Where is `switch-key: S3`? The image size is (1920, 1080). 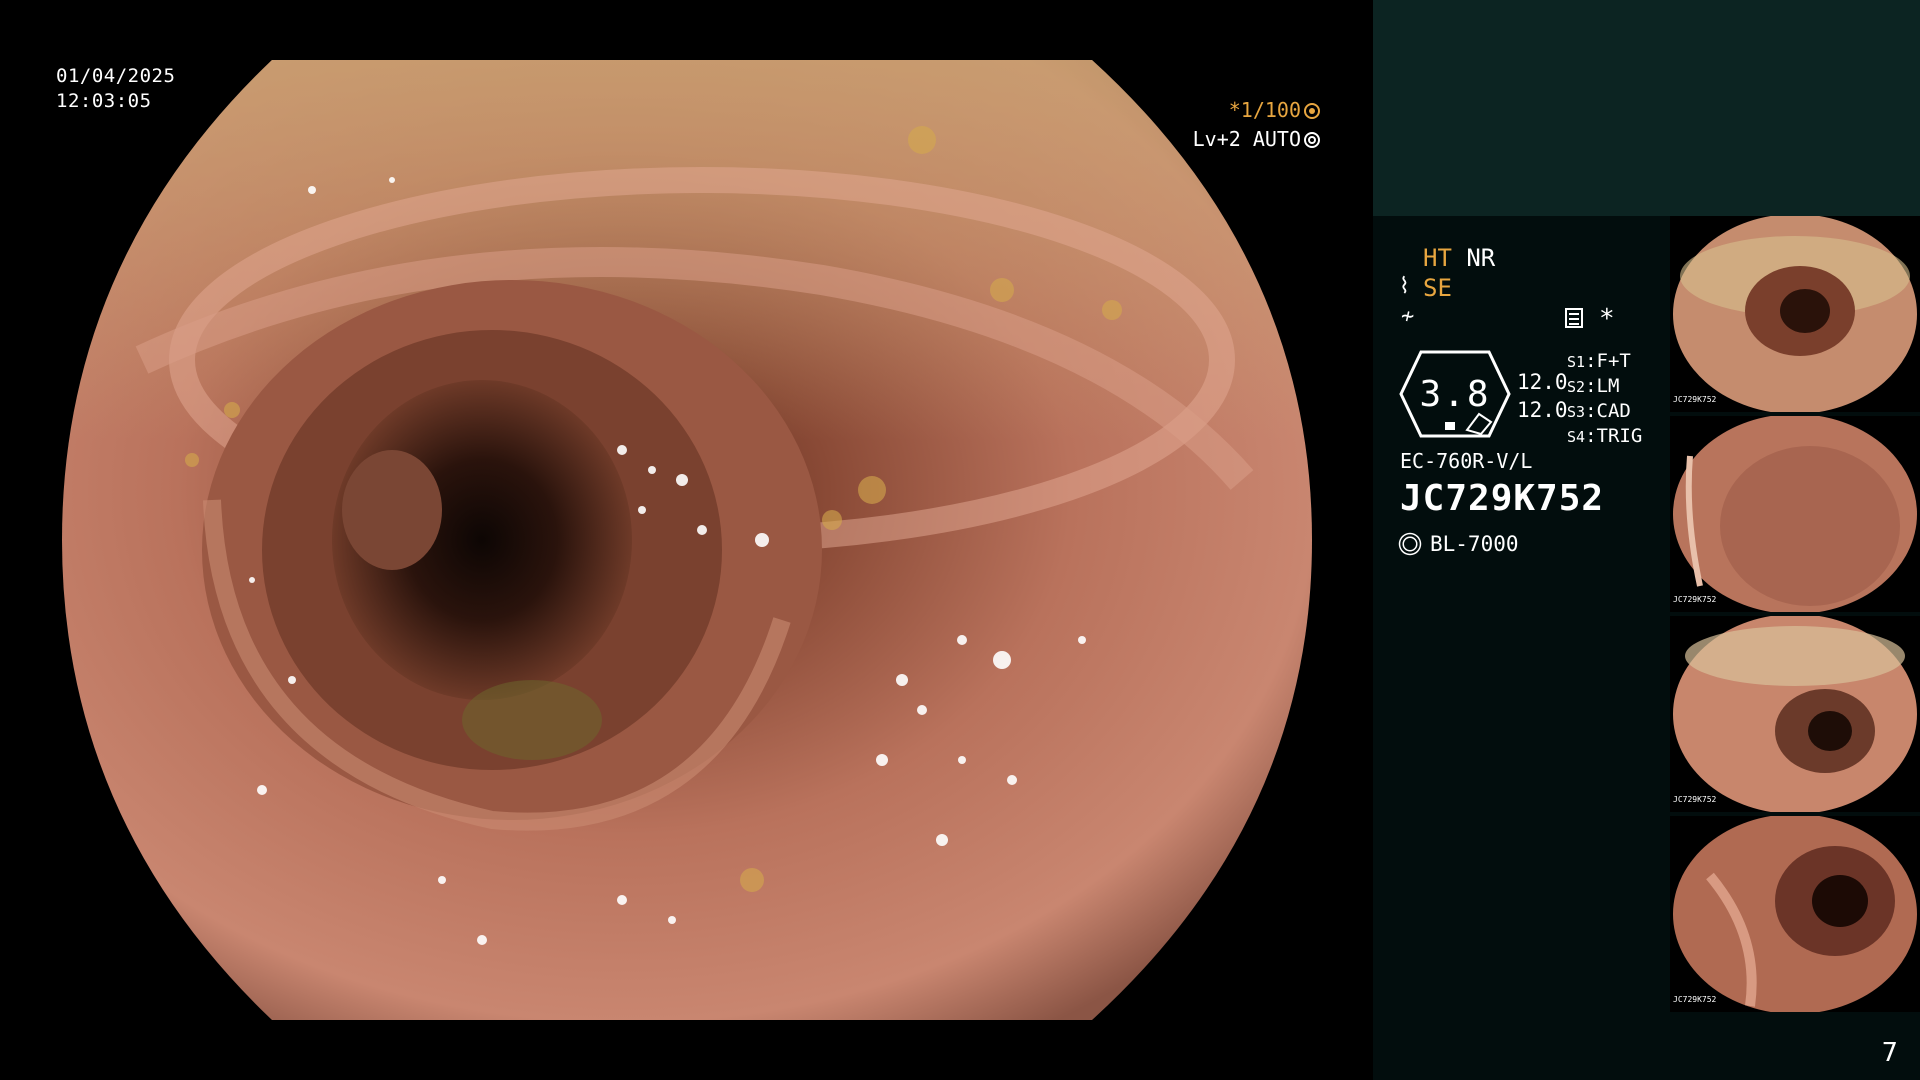
switch-key: S3 is located at coordinates (1576, 412).